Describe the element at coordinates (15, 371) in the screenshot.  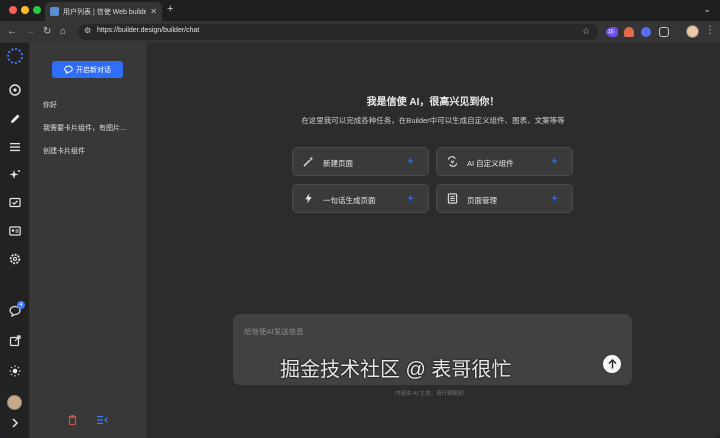
I see `theme-sun-icon` at that location.